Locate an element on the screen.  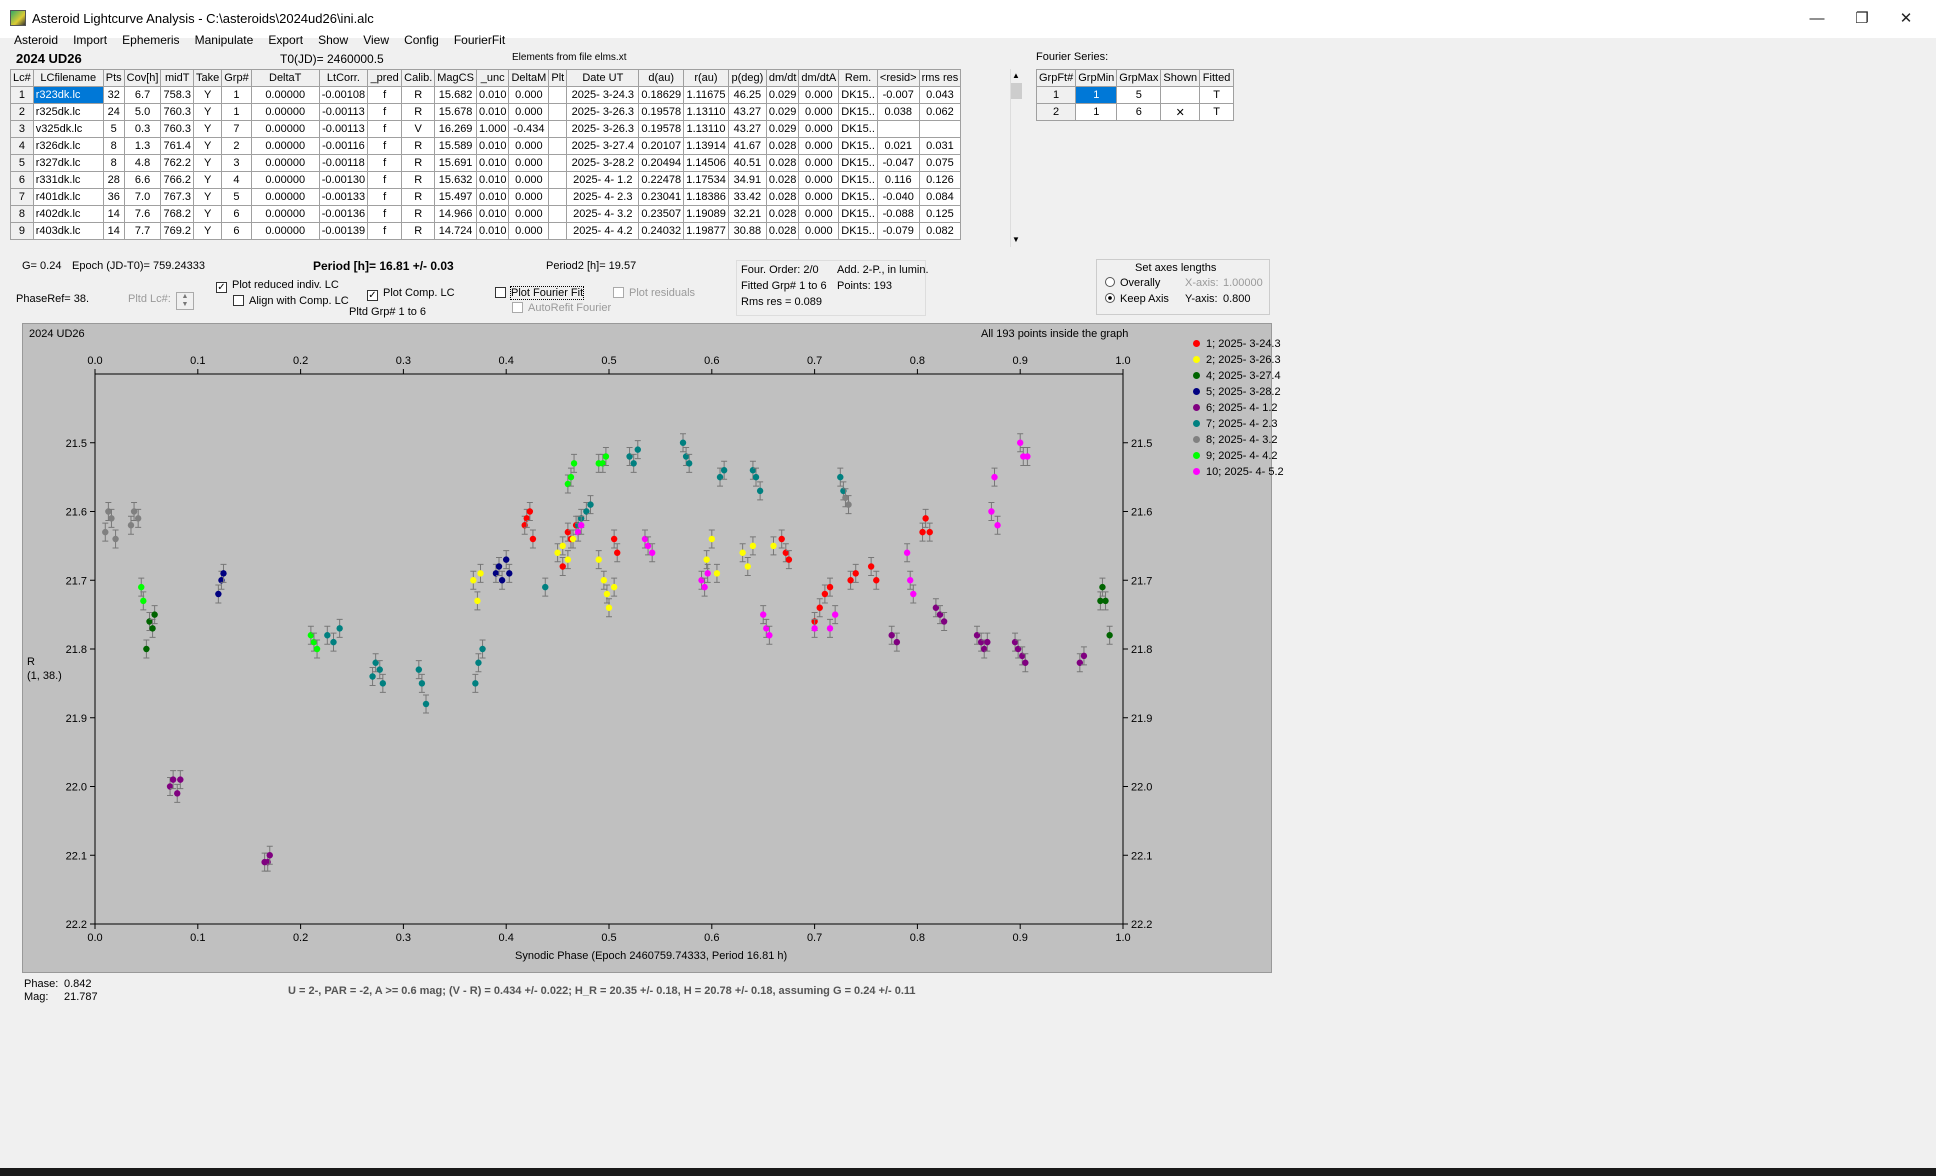
lc-table-cell: 15.678 is located at coordinates (455, 112).